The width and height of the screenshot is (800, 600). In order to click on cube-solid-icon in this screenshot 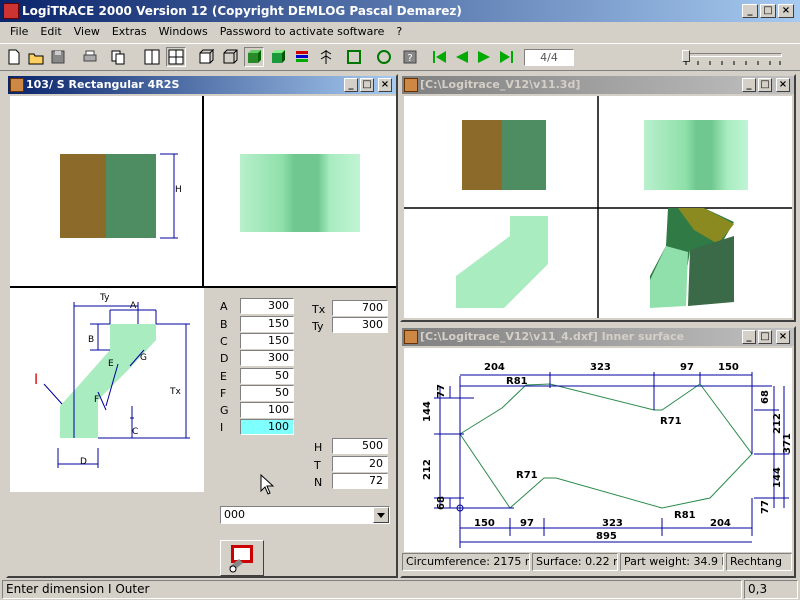, I will do `click(278, 57)`.